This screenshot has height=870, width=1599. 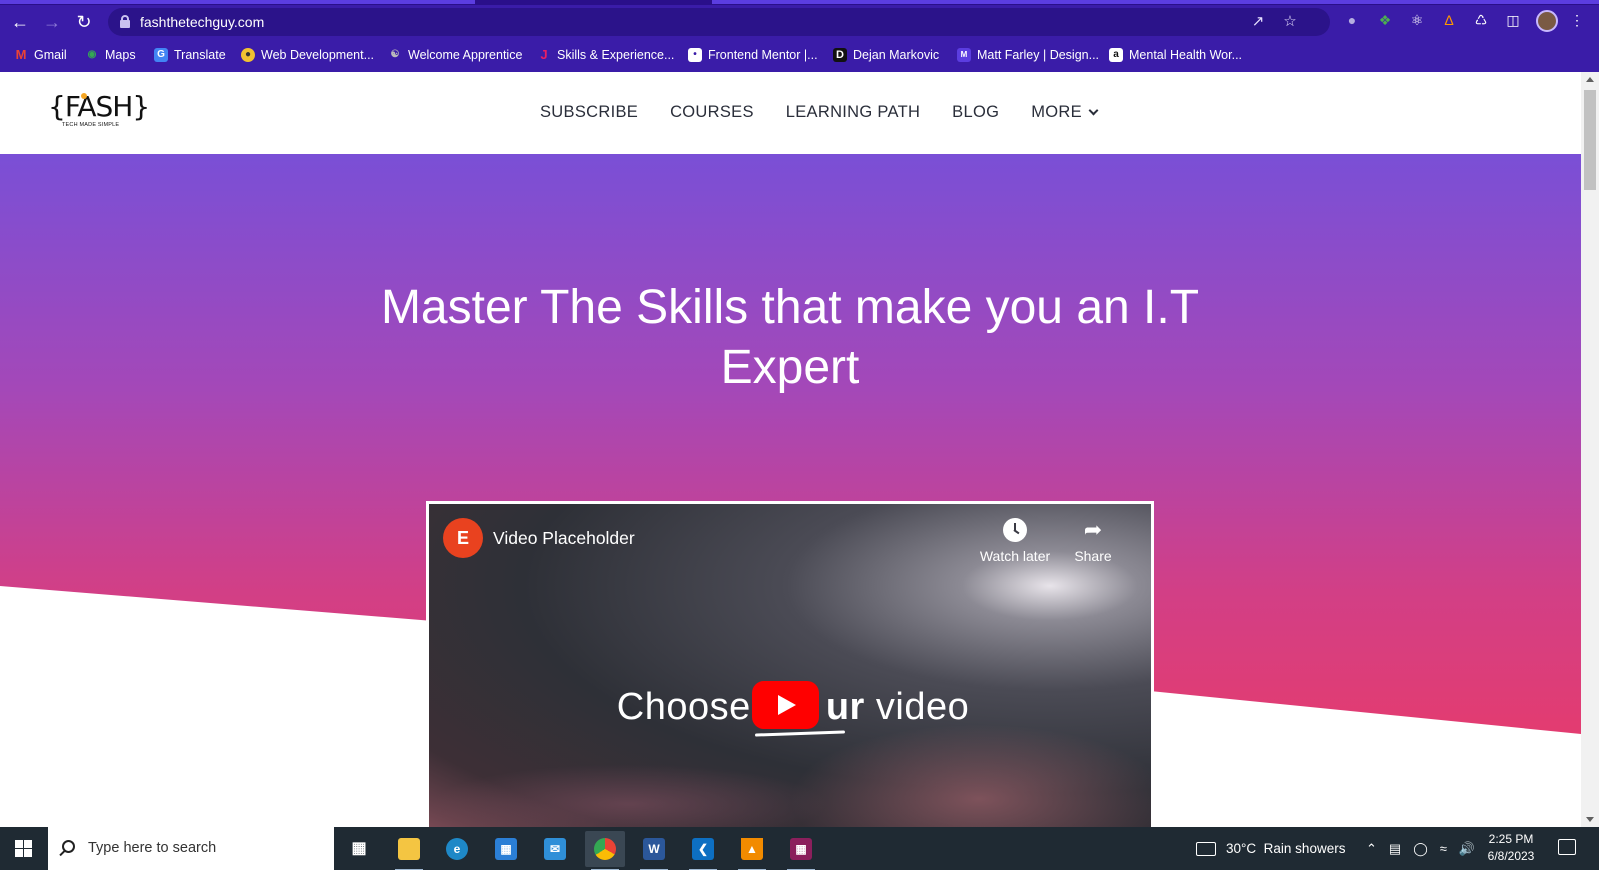 What do you see at coordinates (120, 55) in the screenshot?
I see `bookmark-label: Maps` at bounding box center [120, 55].